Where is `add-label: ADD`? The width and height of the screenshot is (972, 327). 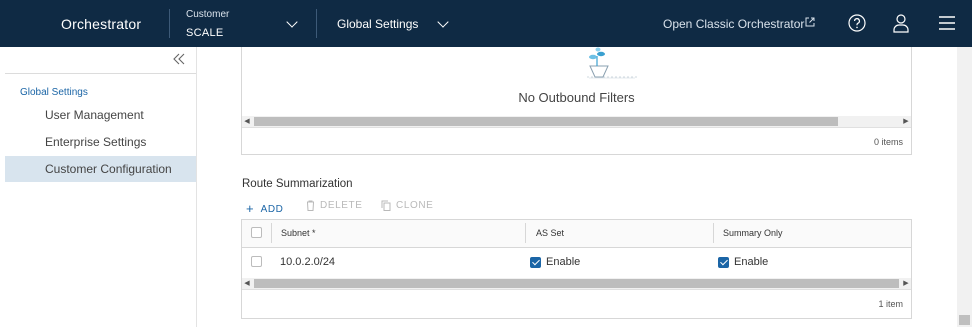 add-label: ADD is located at coordinates (272, 209).